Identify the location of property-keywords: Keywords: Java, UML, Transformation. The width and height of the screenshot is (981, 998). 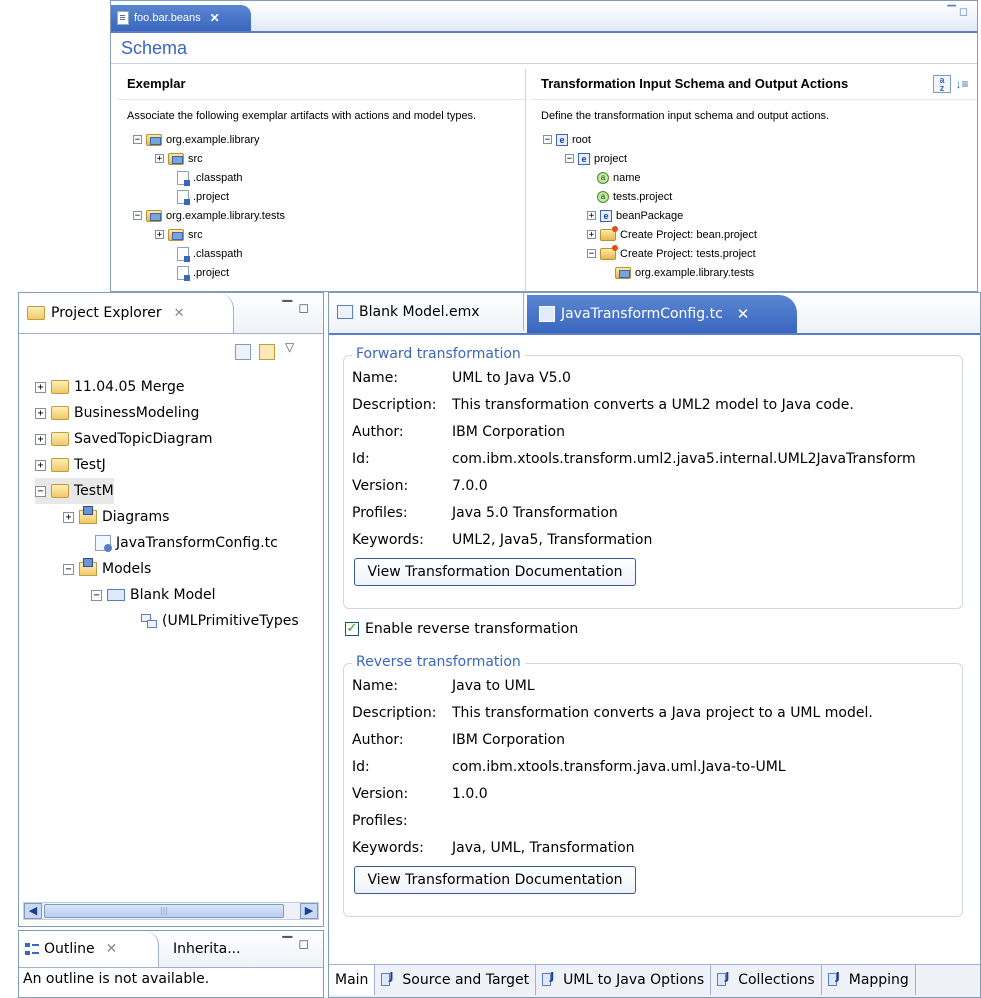
(493, 848).